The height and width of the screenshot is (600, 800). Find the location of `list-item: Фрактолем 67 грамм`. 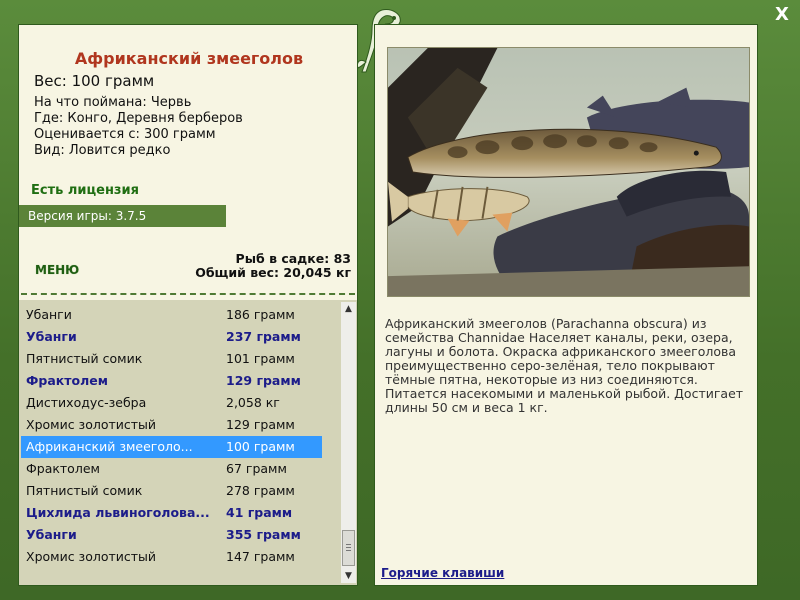

list-item: Фрактолем 67 грамм is located at coordinates (171, 469).